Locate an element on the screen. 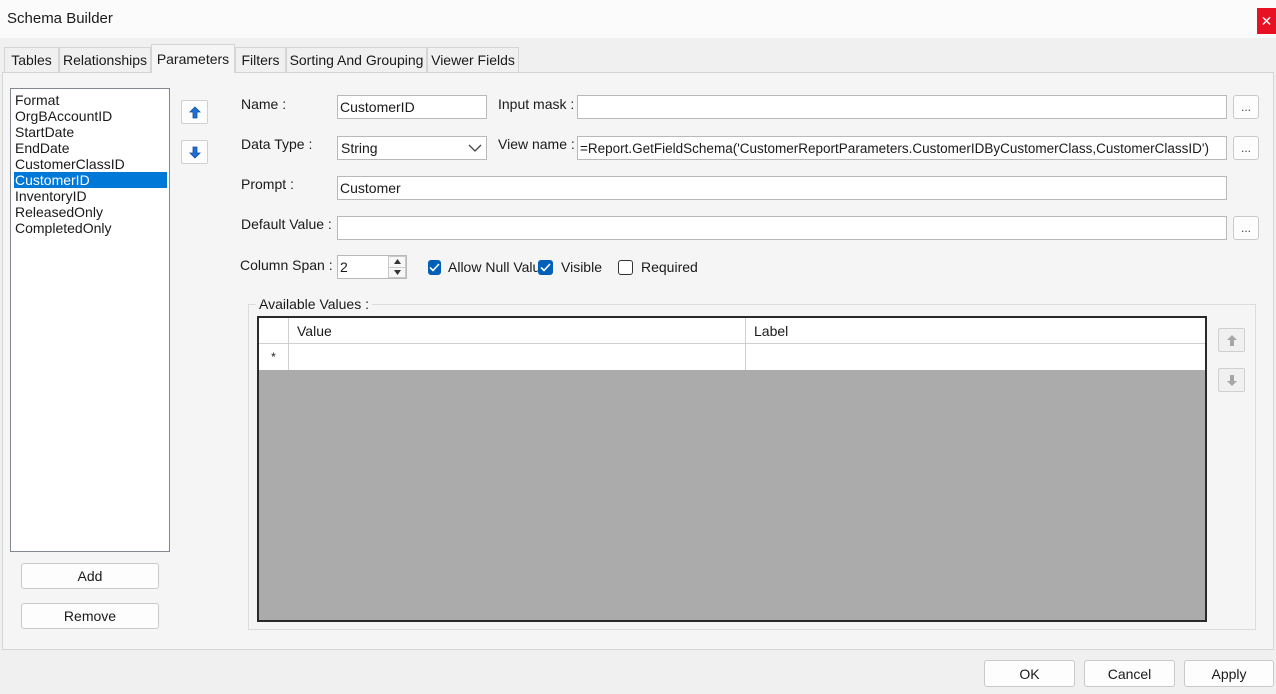  cancel-button: Cancel is located at coordinates (1129, 673).